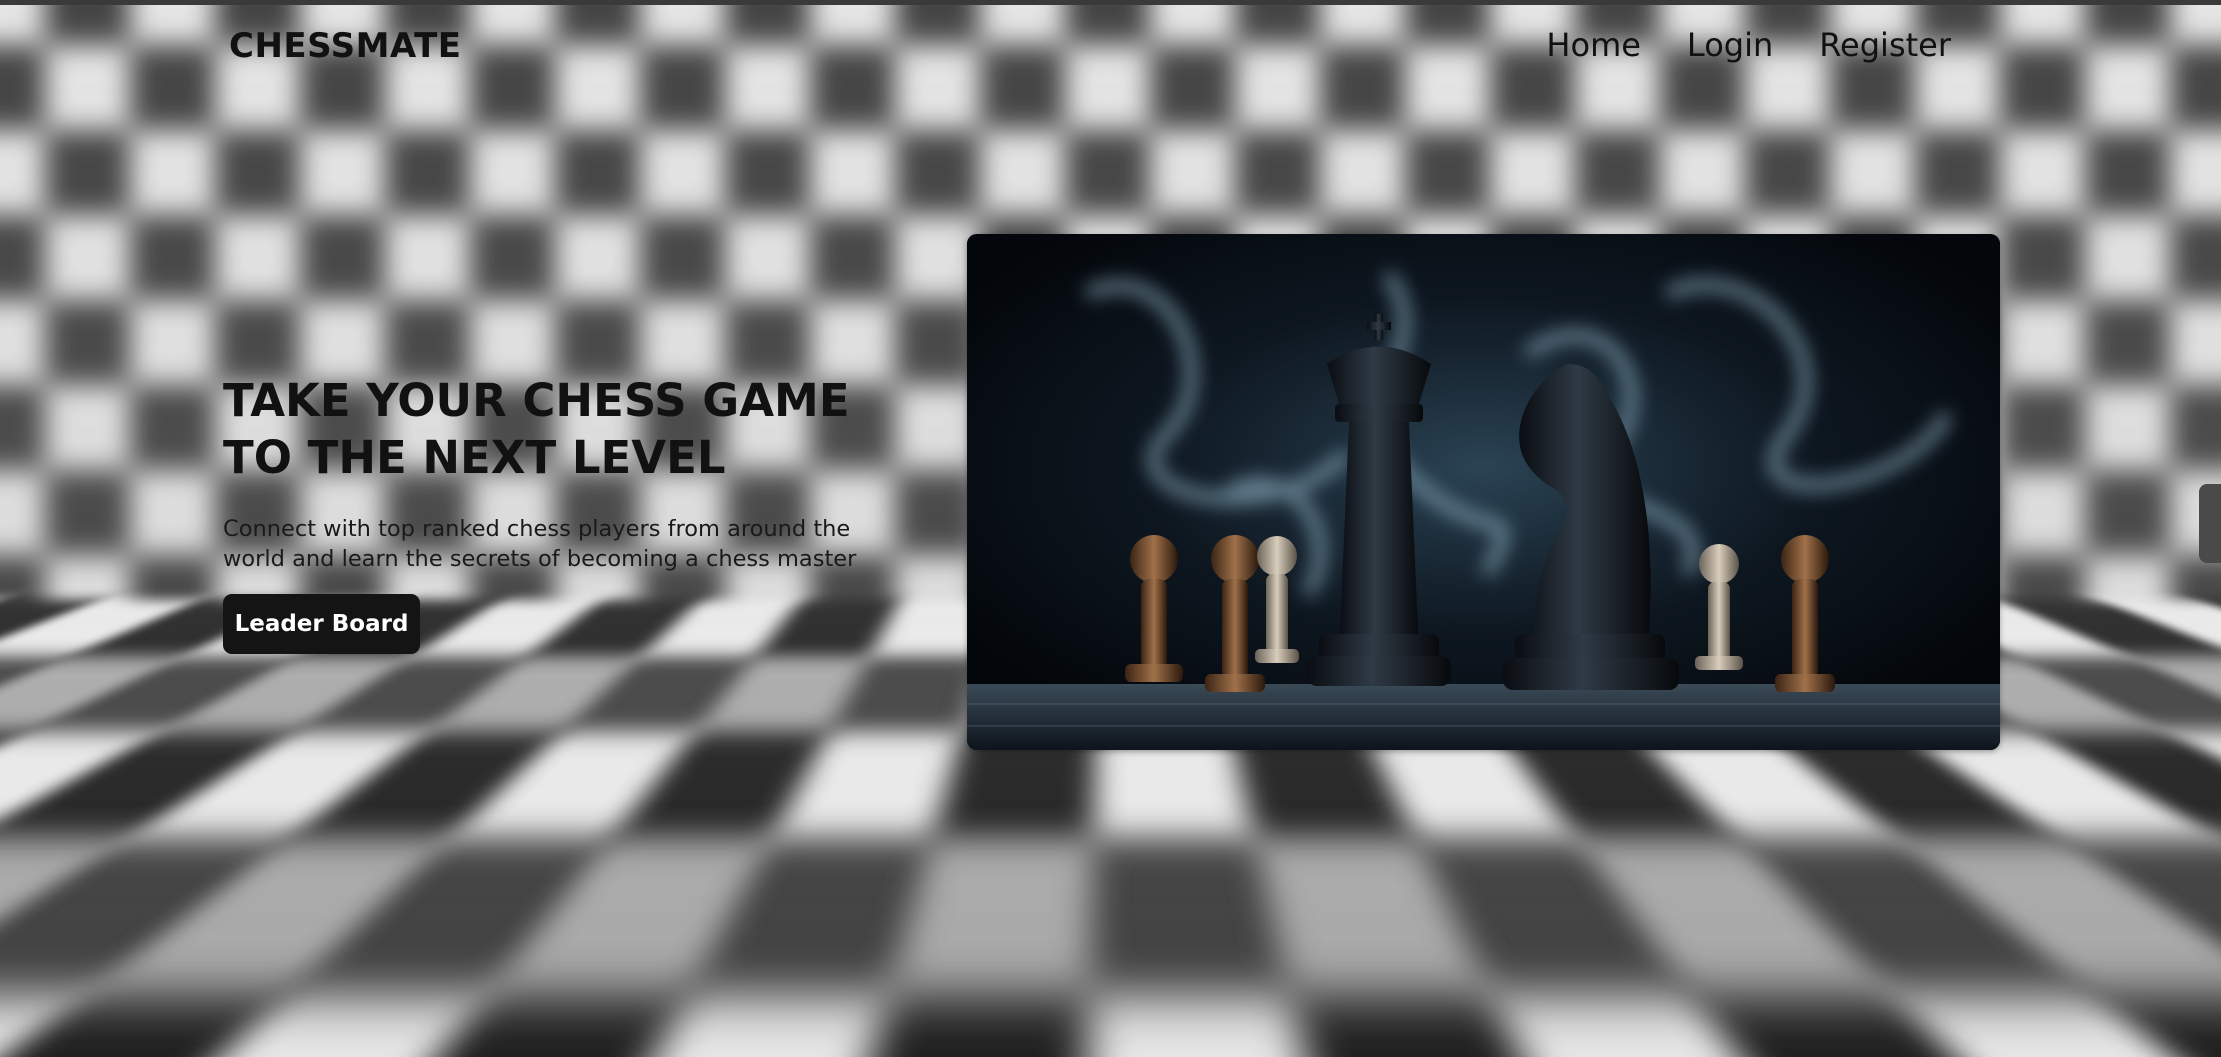  Describe the element at coordinates (345, 46) in the screenshot. I see `brand-logo: CHESSMATE` at that location.